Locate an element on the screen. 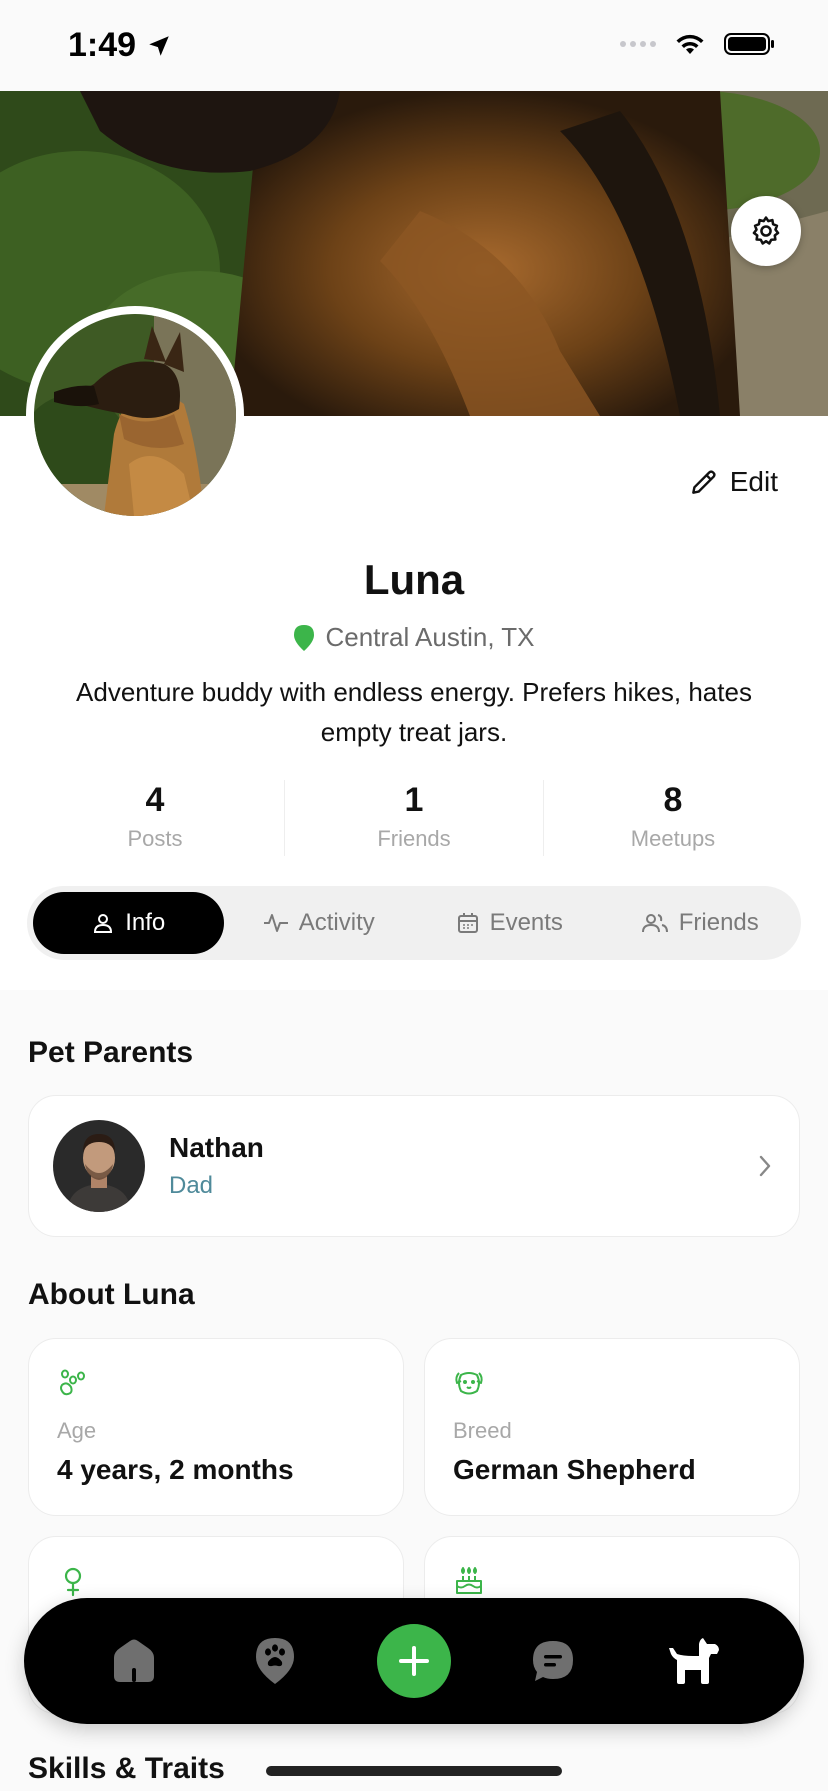 The width and height of the screenshot is (828, 1791). pet-parent-card: Nathan Dad is located at coordinates (414, 1166).